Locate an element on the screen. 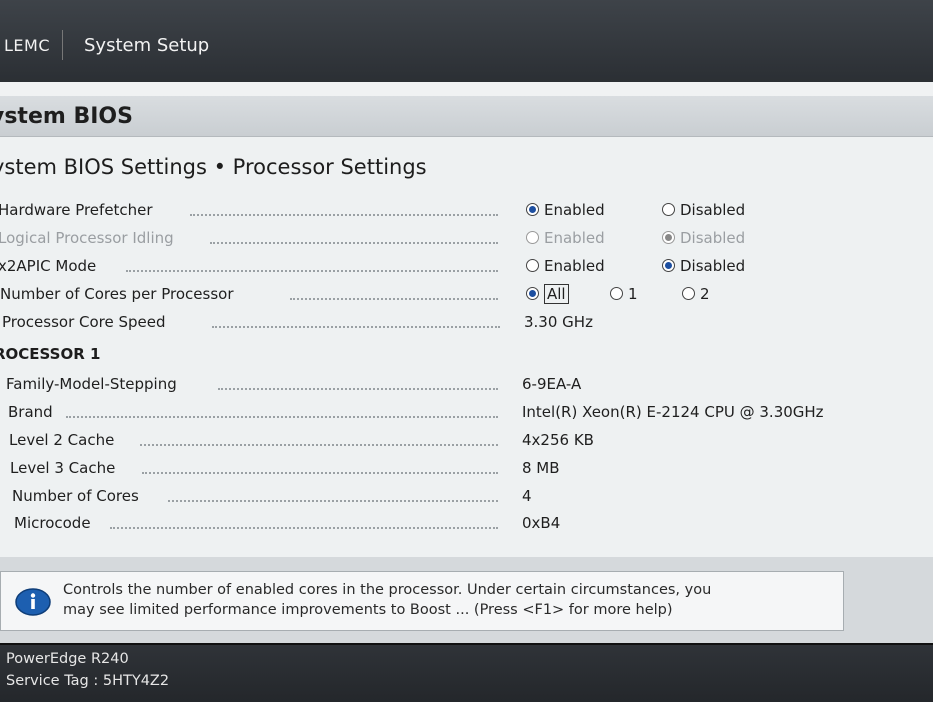  info-value: 8 MB is located at coordinates (541, 468).